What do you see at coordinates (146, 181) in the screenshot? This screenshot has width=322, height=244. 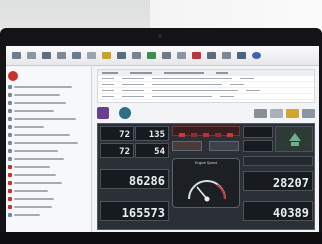 I see `gauge-value: 86286` at bounding box center [146, 181].